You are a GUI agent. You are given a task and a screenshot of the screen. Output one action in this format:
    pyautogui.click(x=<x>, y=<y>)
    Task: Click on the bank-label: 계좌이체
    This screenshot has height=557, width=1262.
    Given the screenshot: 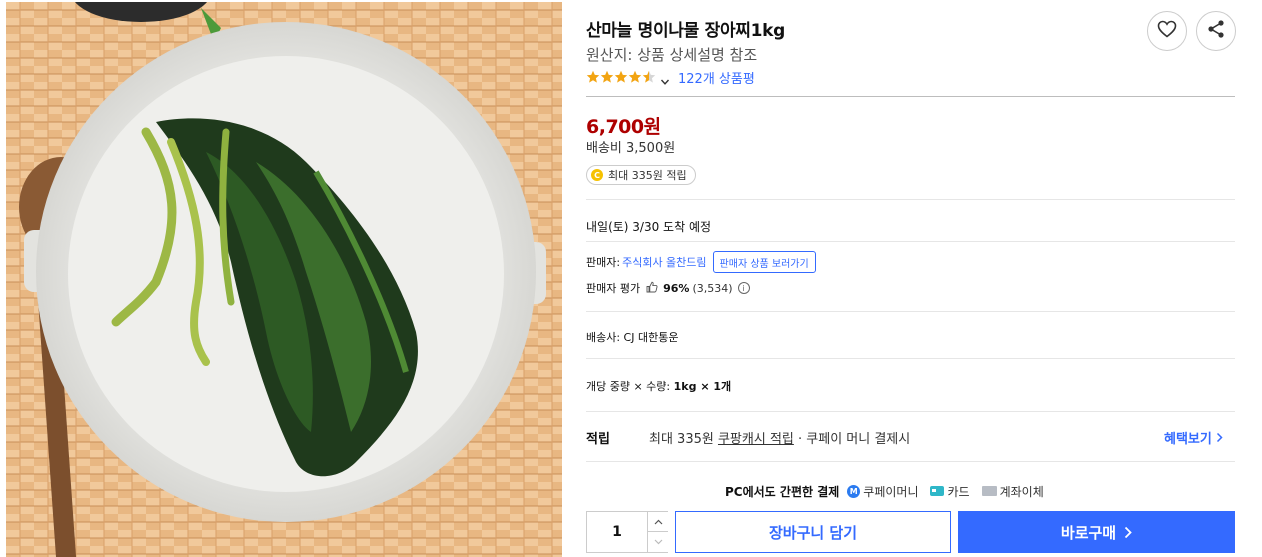 What is the action you would take?
    pyautogui.click(x=1021, y=491)
    